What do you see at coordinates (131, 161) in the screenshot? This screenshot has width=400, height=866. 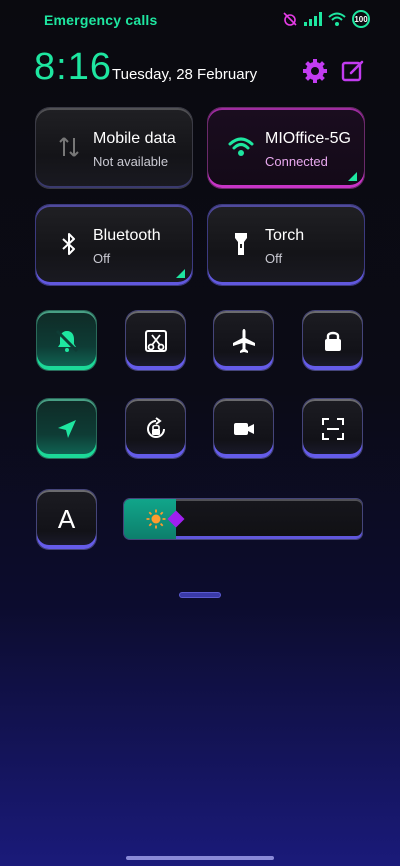 I see `mobile-data-status: Not available` at bounding box center [131, 161].